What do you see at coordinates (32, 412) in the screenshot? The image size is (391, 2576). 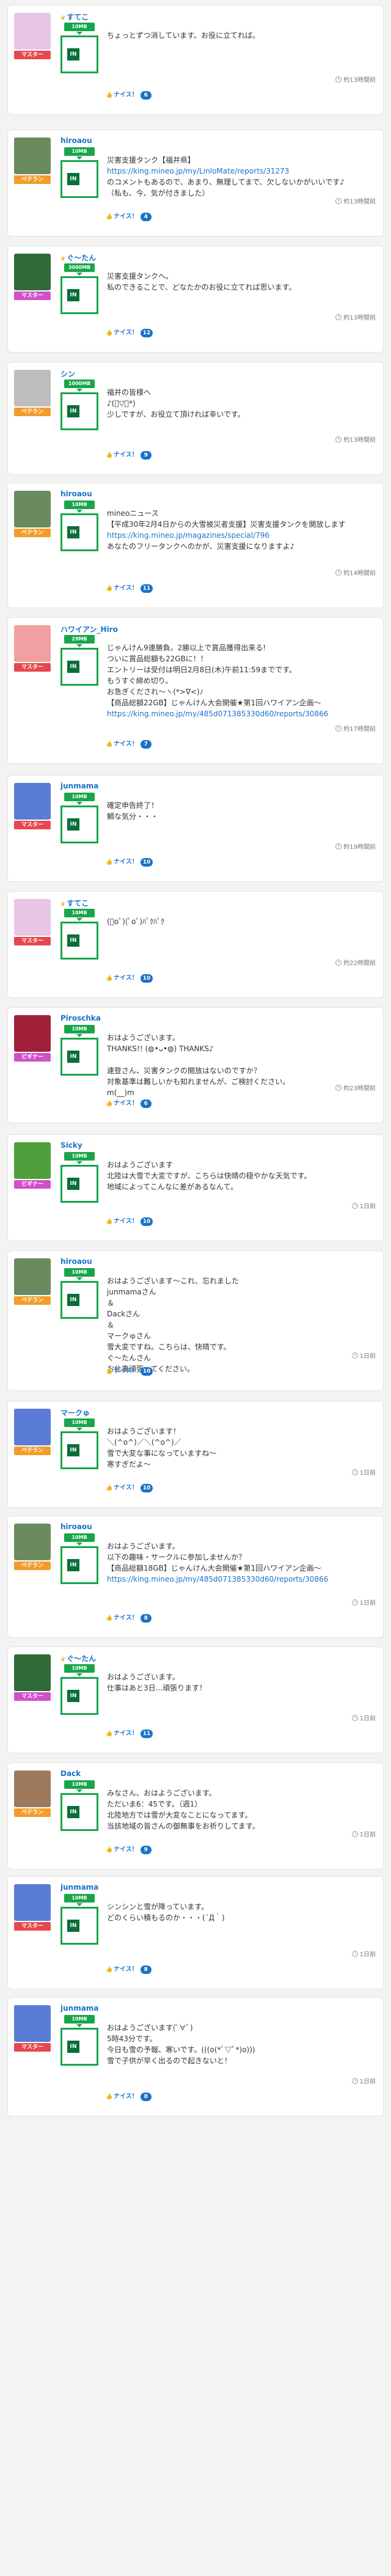 I see `rank-badge: ベテラン` at bounding box center [32, 412].